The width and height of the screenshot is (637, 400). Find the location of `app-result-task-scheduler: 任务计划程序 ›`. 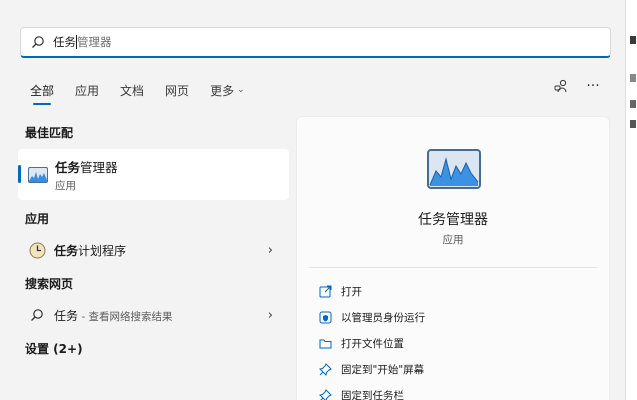

app-result-task-scheduler: 任务计划程序 › is located at coordinates (153, 250).